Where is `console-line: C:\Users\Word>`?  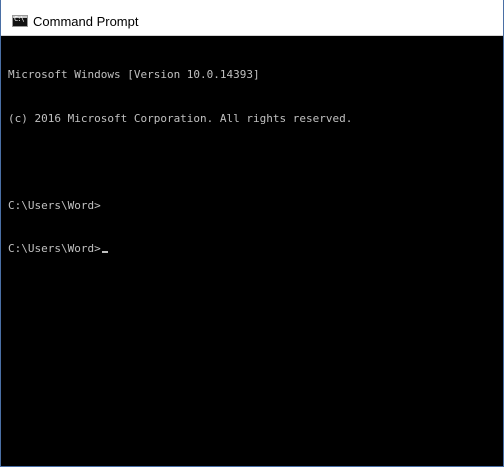 console-line: C:\Users\Word> is located at coordinates (54, 205).